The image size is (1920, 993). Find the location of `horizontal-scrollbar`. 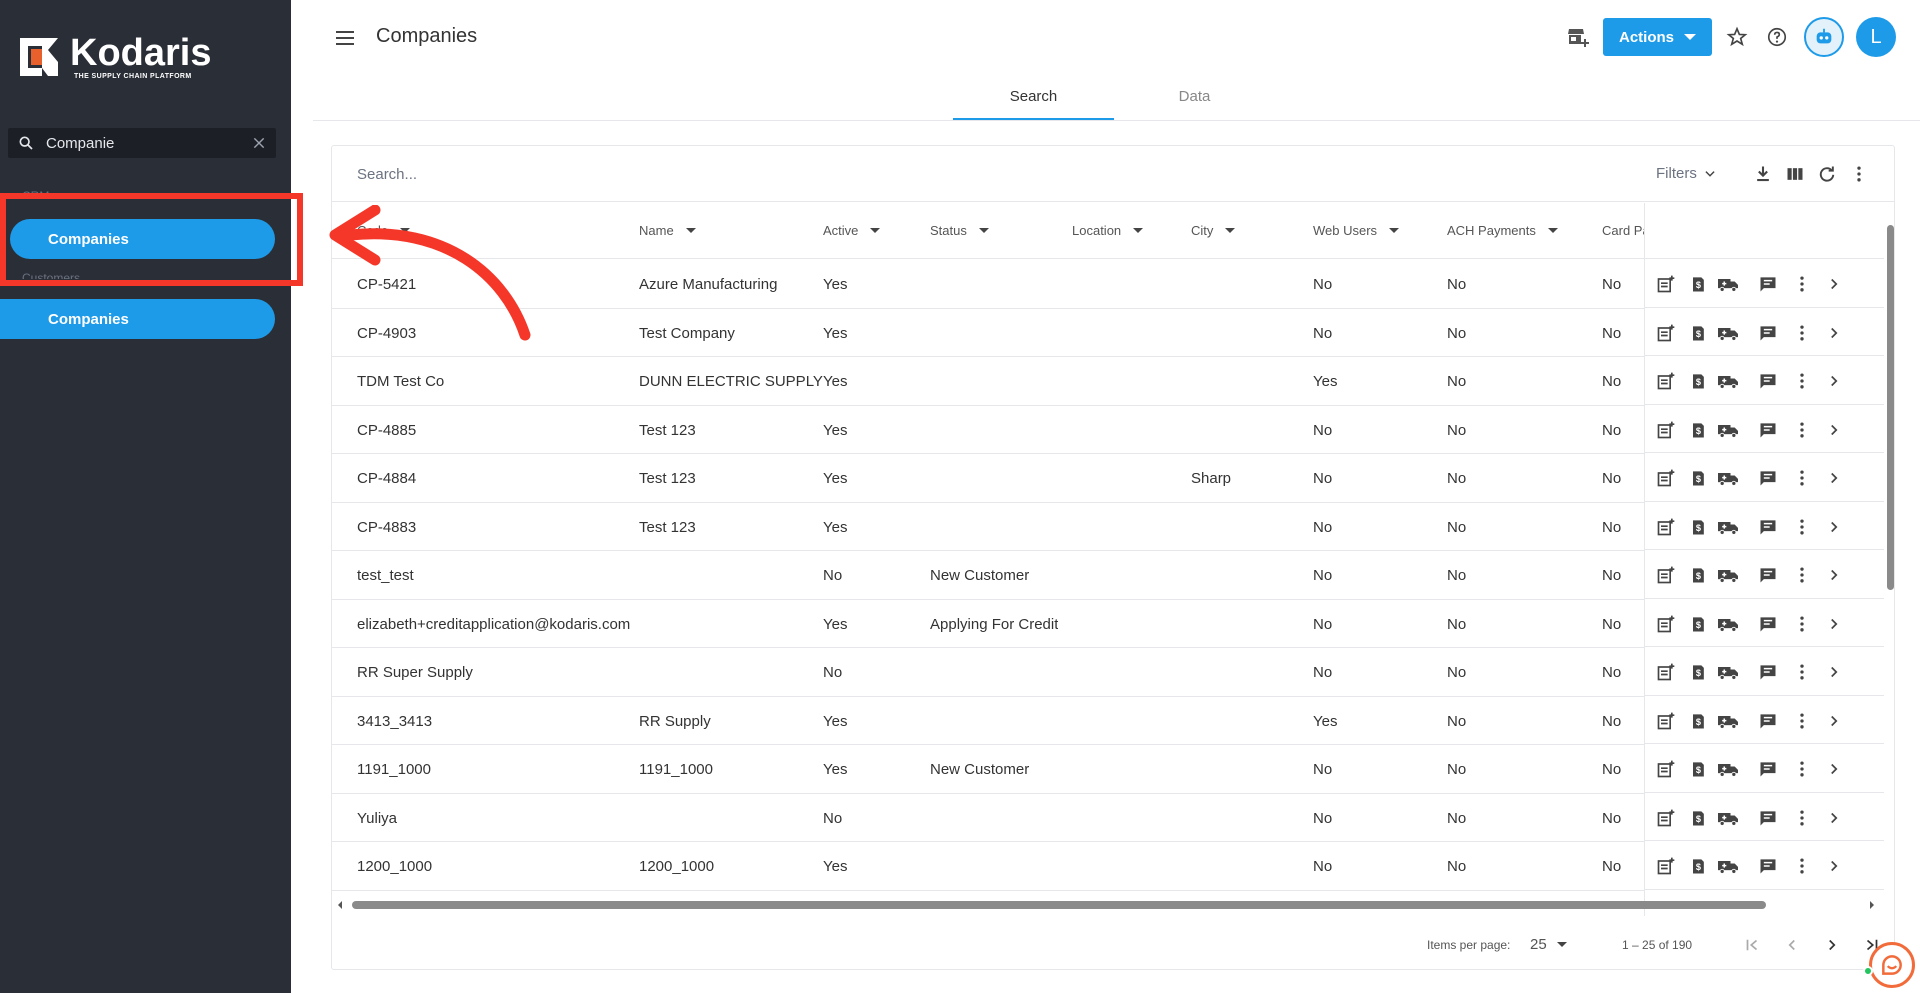

horizontal-scrollbar is located at coordinates (1113, 904).